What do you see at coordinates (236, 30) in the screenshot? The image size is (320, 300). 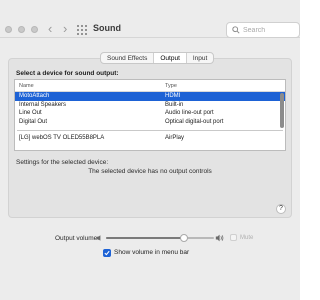 I see `search-icon` at bounding box center [236, 30].